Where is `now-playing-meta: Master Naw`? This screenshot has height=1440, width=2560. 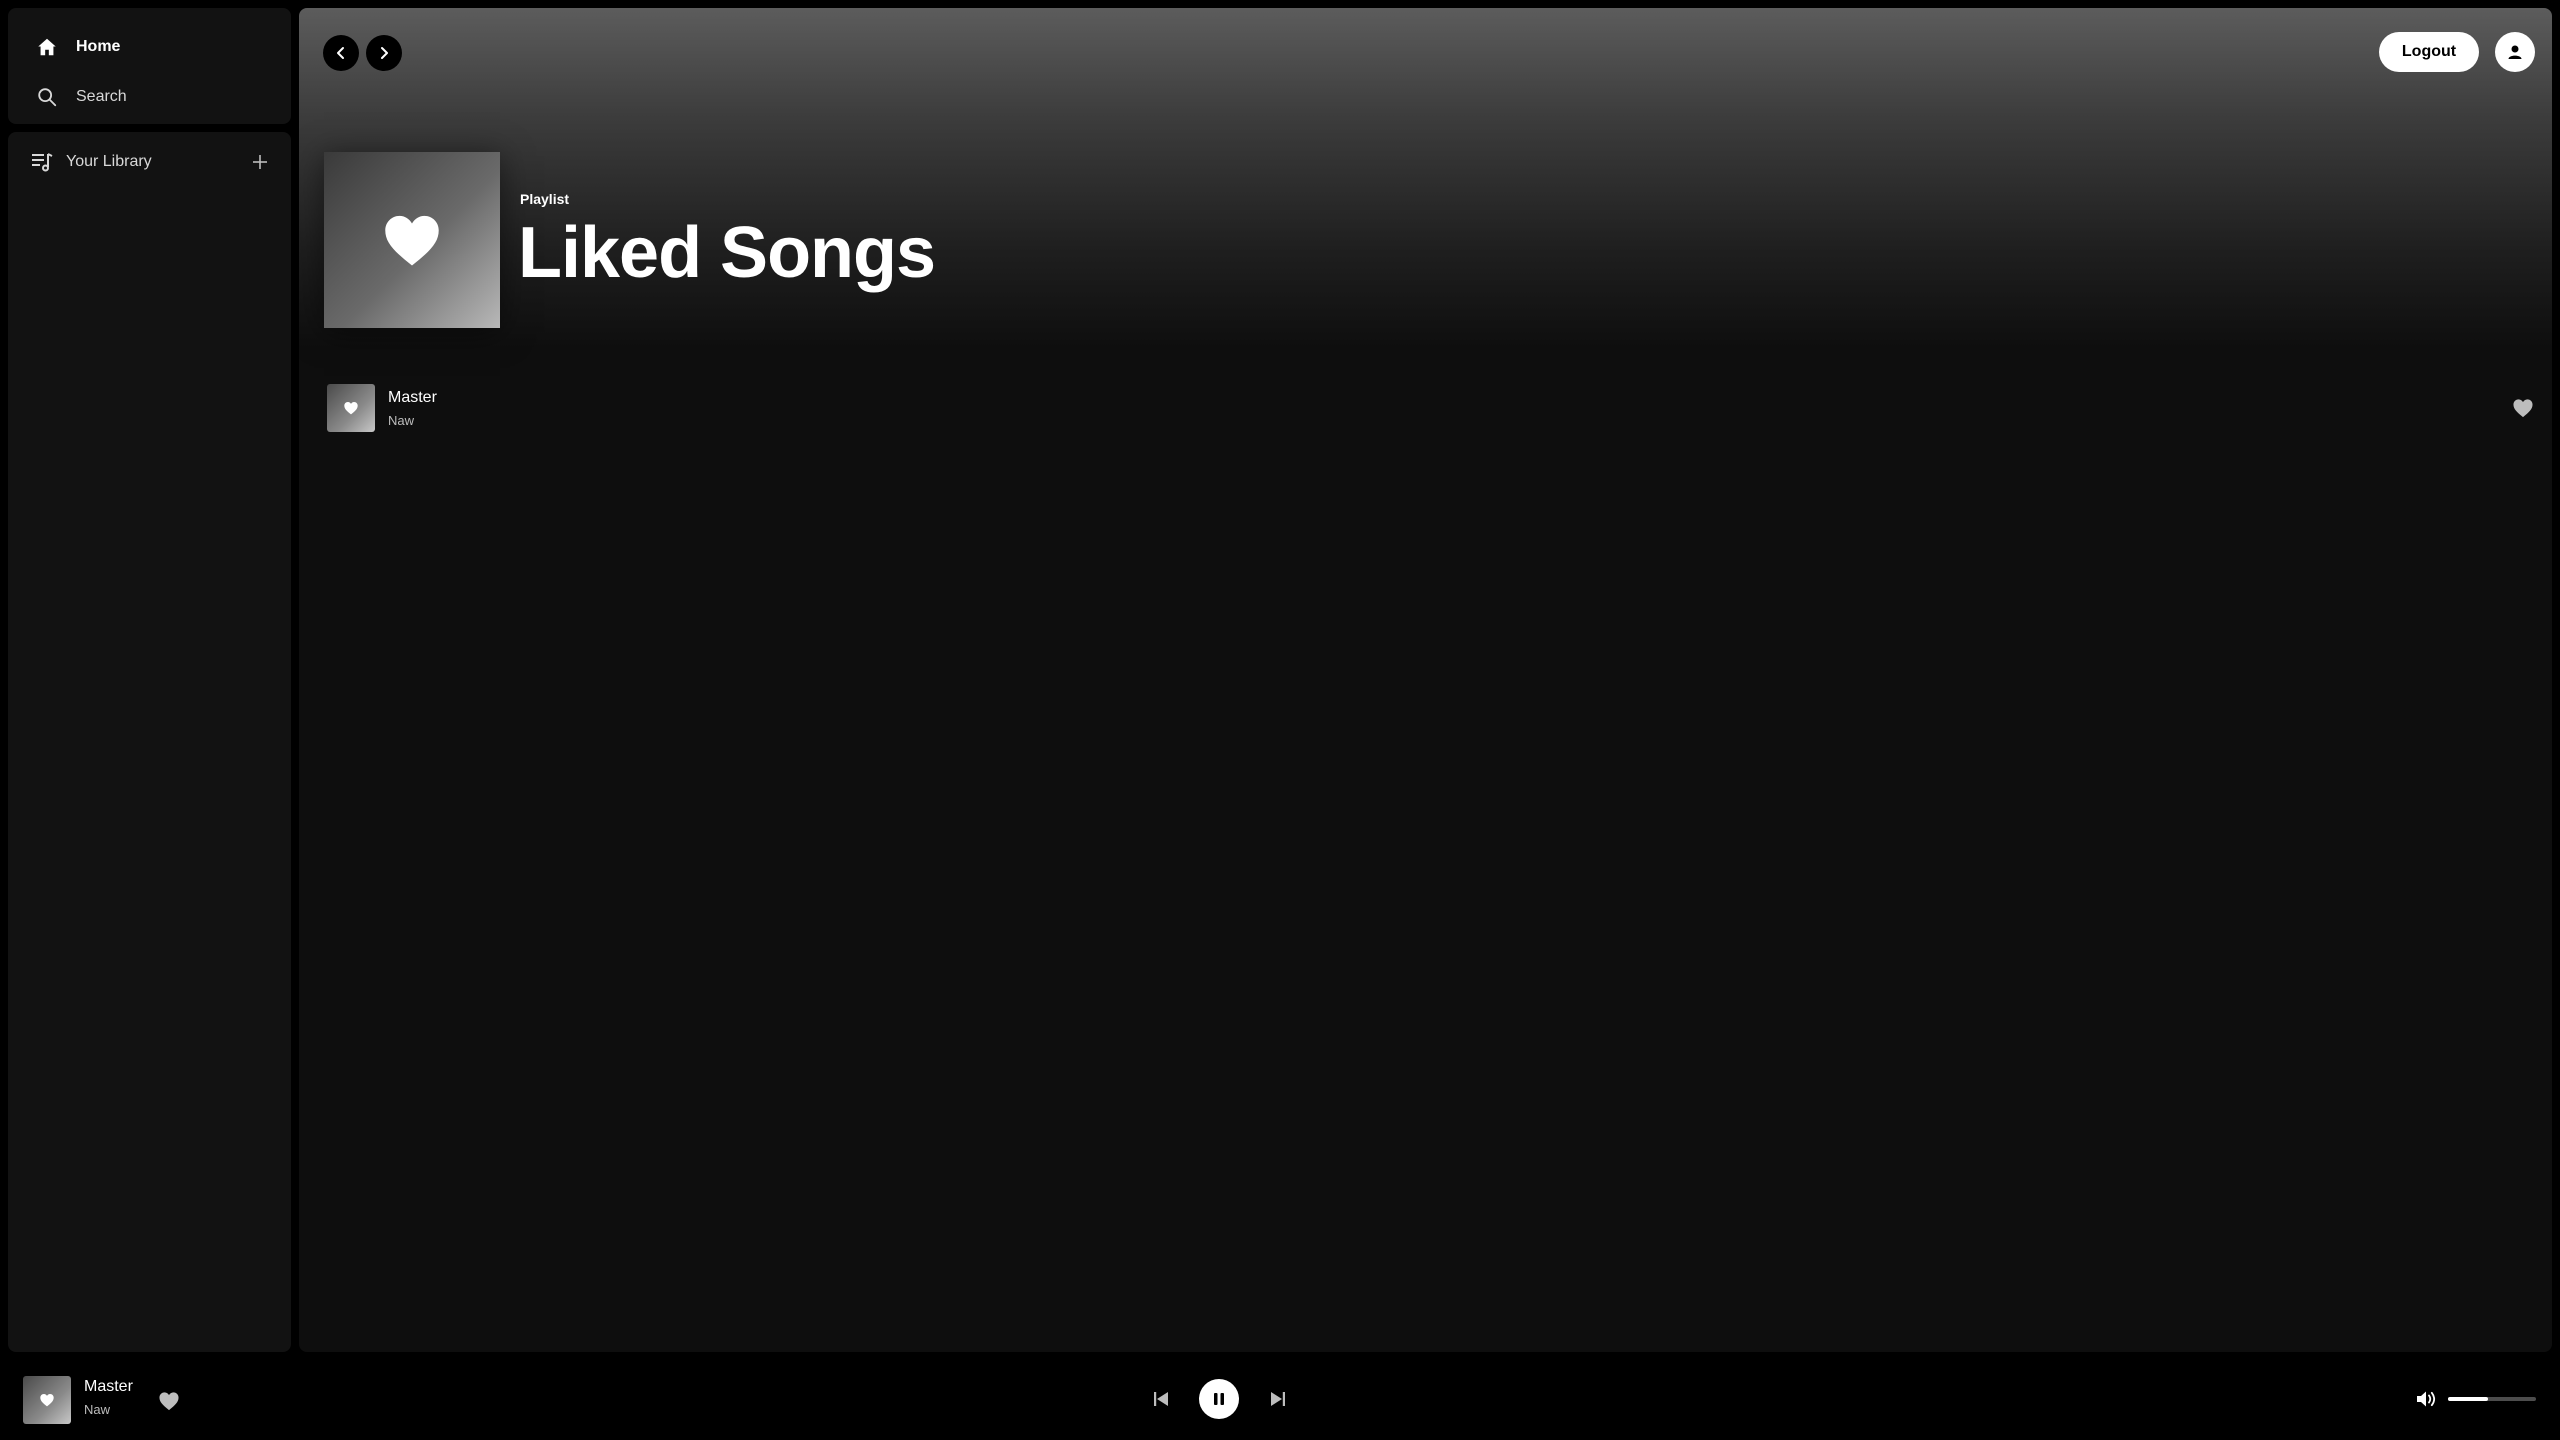
now-playing-meta: Master Naw is located at coordinates (108, 1397).